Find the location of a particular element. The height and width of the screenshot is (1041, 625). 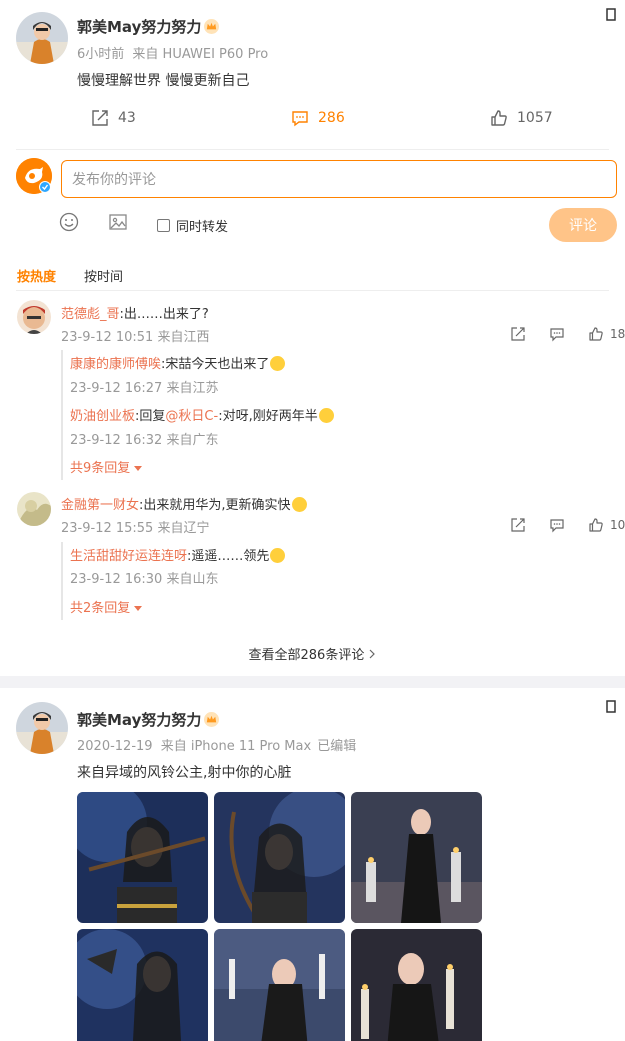

reply-meta: 23-9-12 16:30 来自山东 is located at coordinates (144, 579).